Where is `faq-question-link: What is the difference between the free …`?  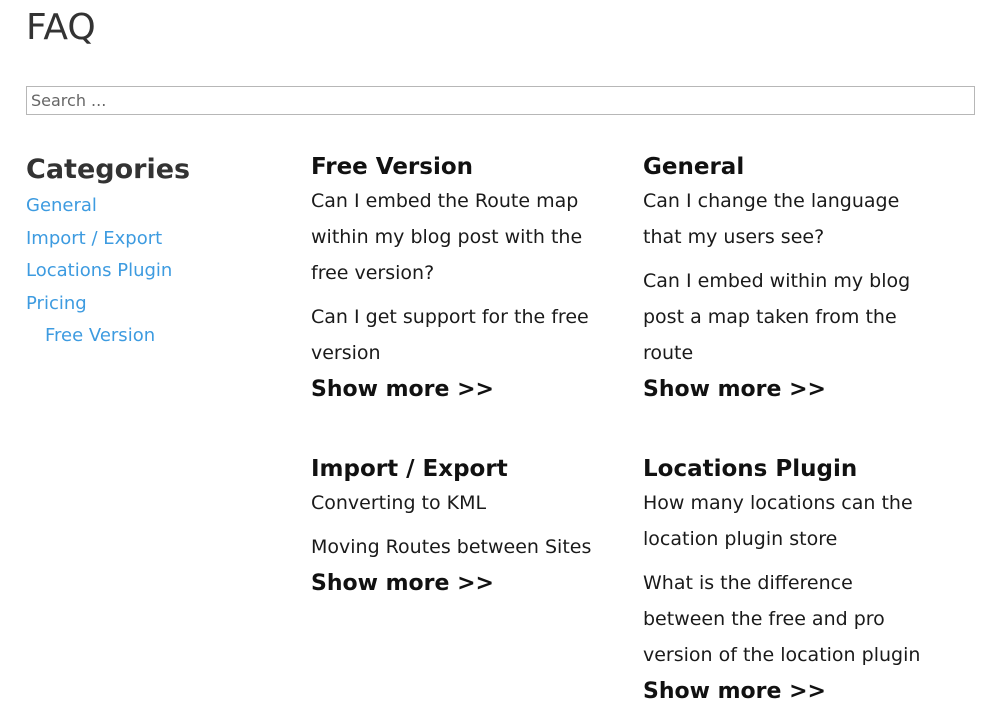
faq-question-link: What is the difference between the free … is located at coordinates (788, 618).